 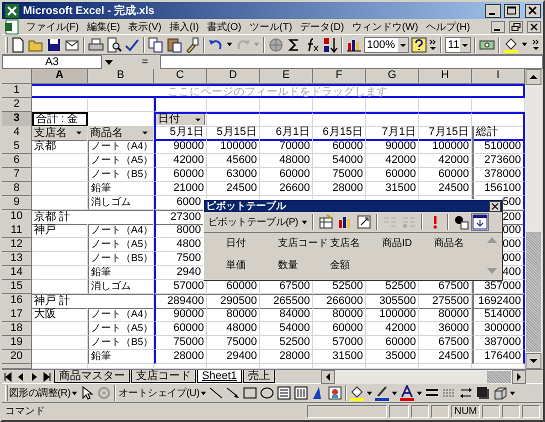 What do you see at coordinates (286, 343) in the screenshot?
I see `table-cell: 52500` at bounding box center [286, 343].